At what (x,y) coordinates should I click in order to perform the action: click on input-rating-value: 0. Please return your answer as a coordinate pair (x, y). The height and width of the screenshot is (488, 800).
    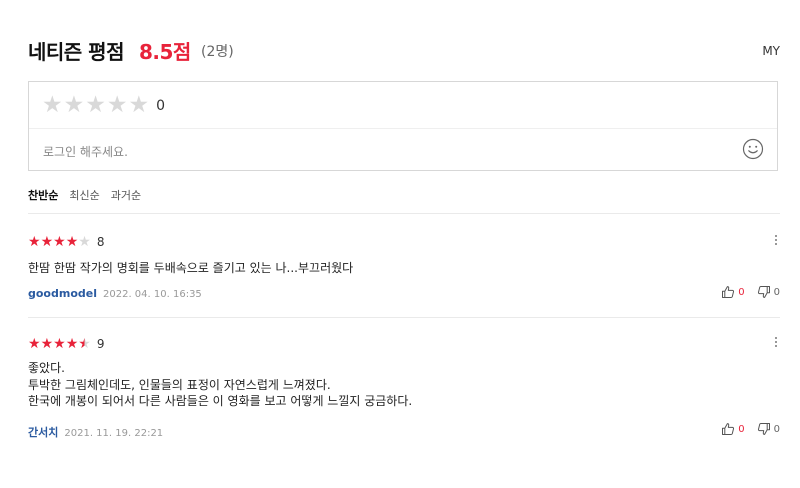
    Looking at the image, I should click on (161, 106).